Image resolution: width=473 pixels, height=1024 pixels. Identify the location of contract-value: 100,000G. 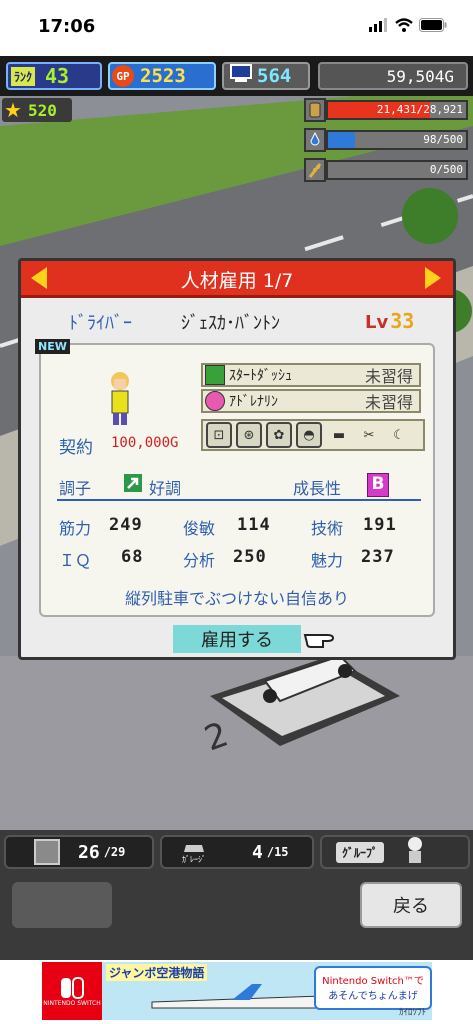
(145, 443).